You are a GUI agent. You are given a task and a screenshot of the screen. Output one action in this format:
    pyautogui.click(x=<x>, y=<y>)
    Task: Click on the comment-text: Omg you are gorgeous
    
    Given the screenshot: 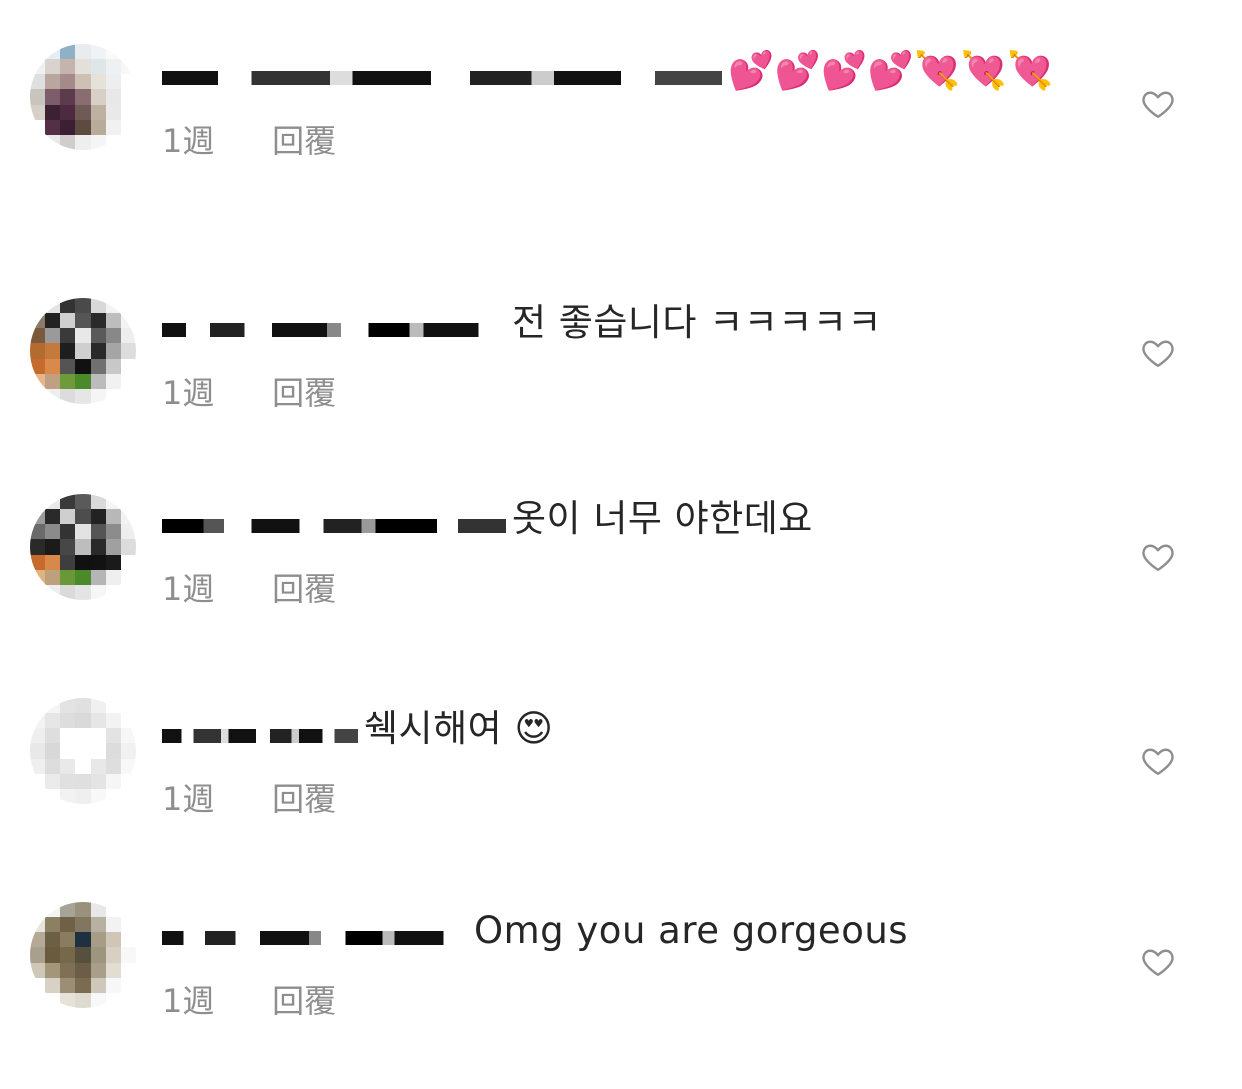 What is the action you would take?
    pyautogui.click(x=691, y=930)
    